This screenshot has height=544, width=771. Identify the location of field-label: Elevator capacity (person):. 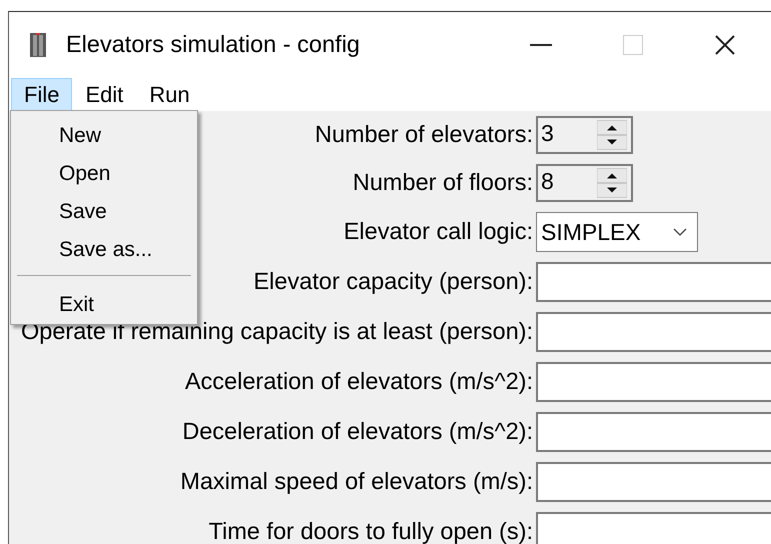
(393, 281).